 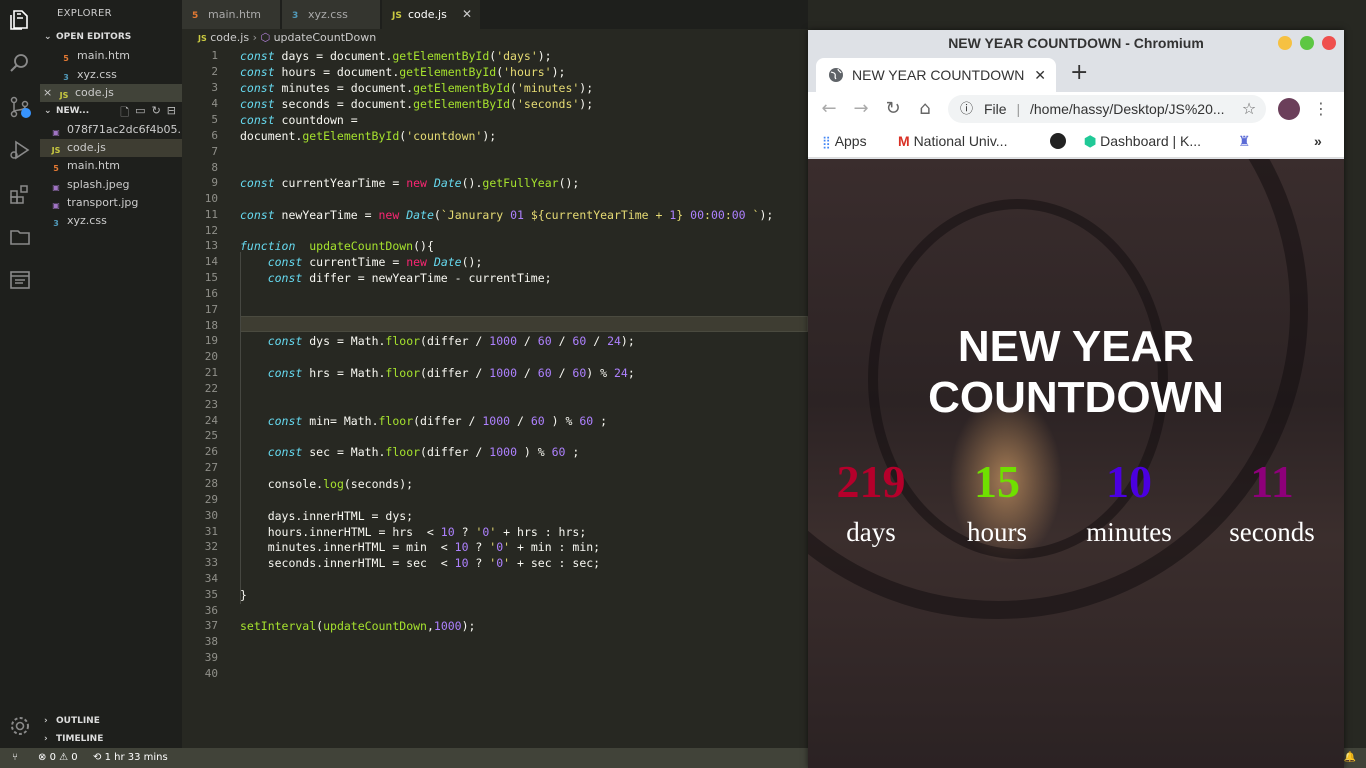 I want to click on warning-count: 0, so click(x=74, y=757).